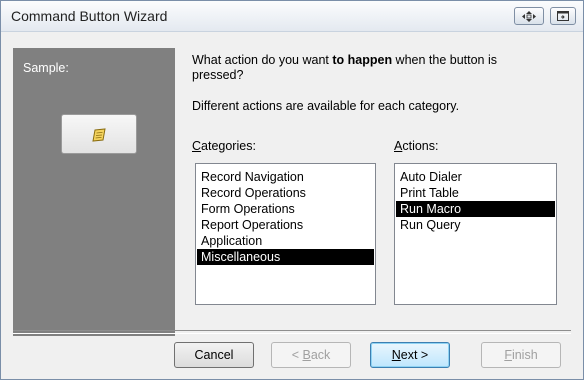 The image size is (584, 380). Describe the element at coordinates (285, 209) in the screenshot. I see `categories-list-item: Form Operations` at that location.